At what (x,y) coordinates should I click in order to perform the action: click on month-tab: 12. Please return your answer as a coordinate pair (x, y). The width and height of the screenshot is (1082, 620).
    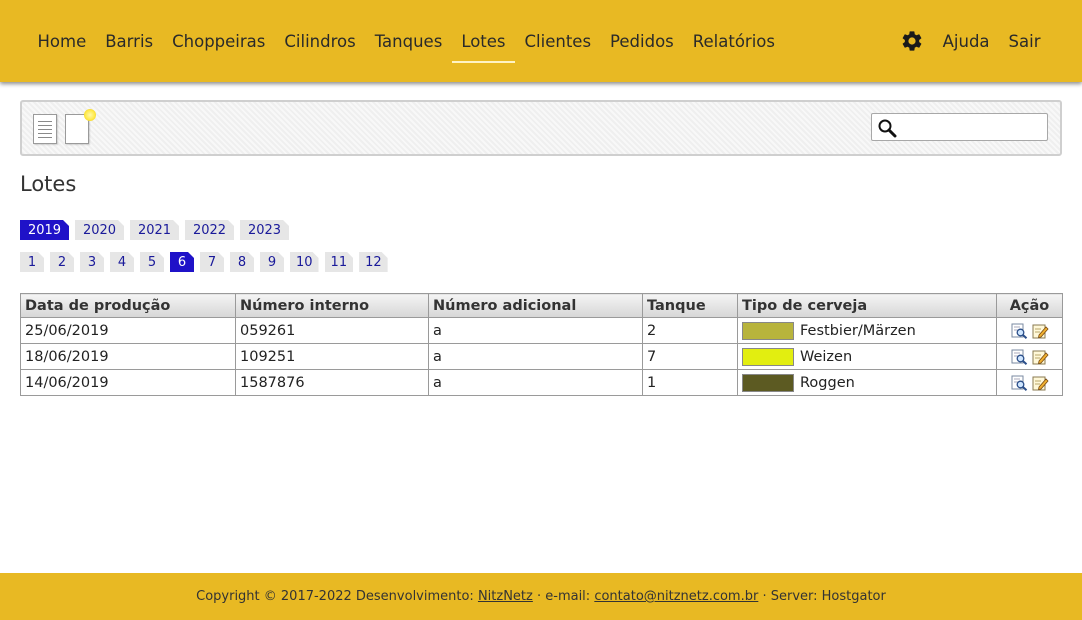
    Looking at the image, I should click on (373, 262).